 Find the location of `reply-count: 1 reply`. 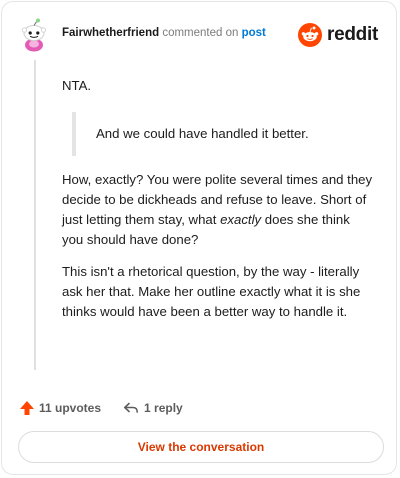

reply-count: 1 reply is located at coordinates (163, 408).